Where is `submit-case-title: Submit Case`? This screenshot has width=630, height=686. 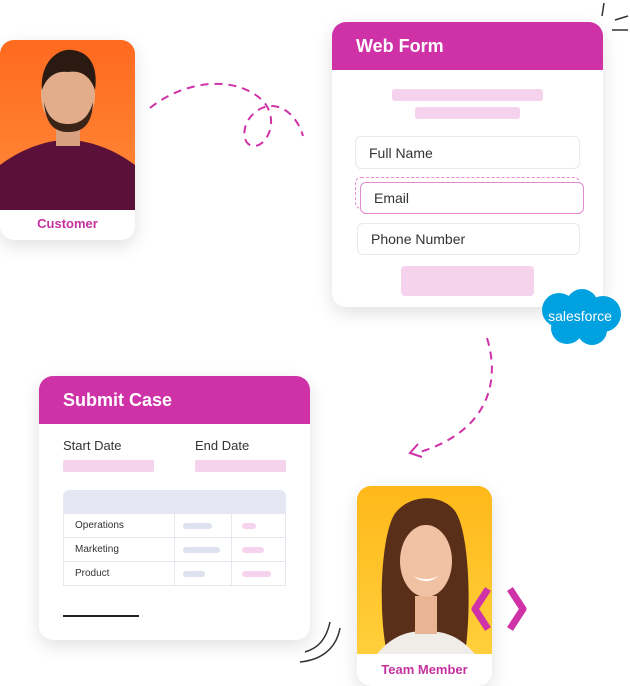 submit-case-title: Submit Case is located at coordinates (174, 400).